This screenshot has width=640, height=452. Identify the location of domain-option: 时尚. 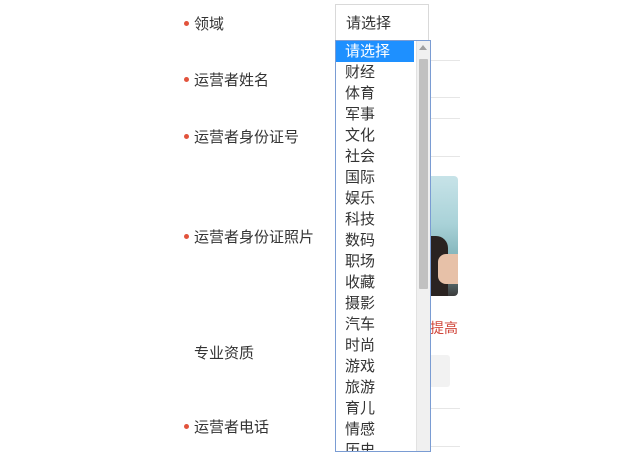
(375, 345).